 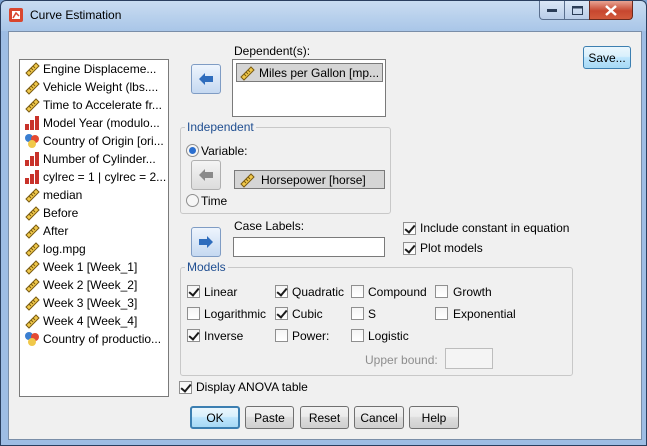 I want to click on plot-models-checkbox, so click(x=409, y=248).